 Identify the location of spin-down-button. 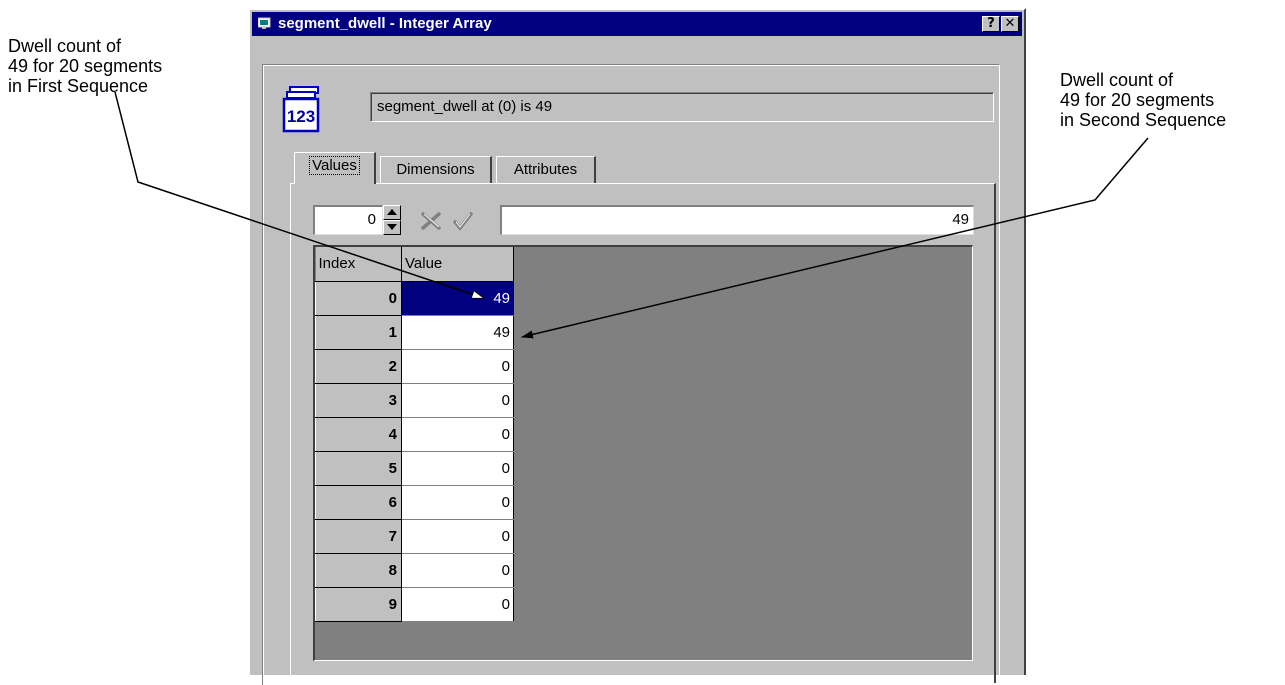
(392, 227).